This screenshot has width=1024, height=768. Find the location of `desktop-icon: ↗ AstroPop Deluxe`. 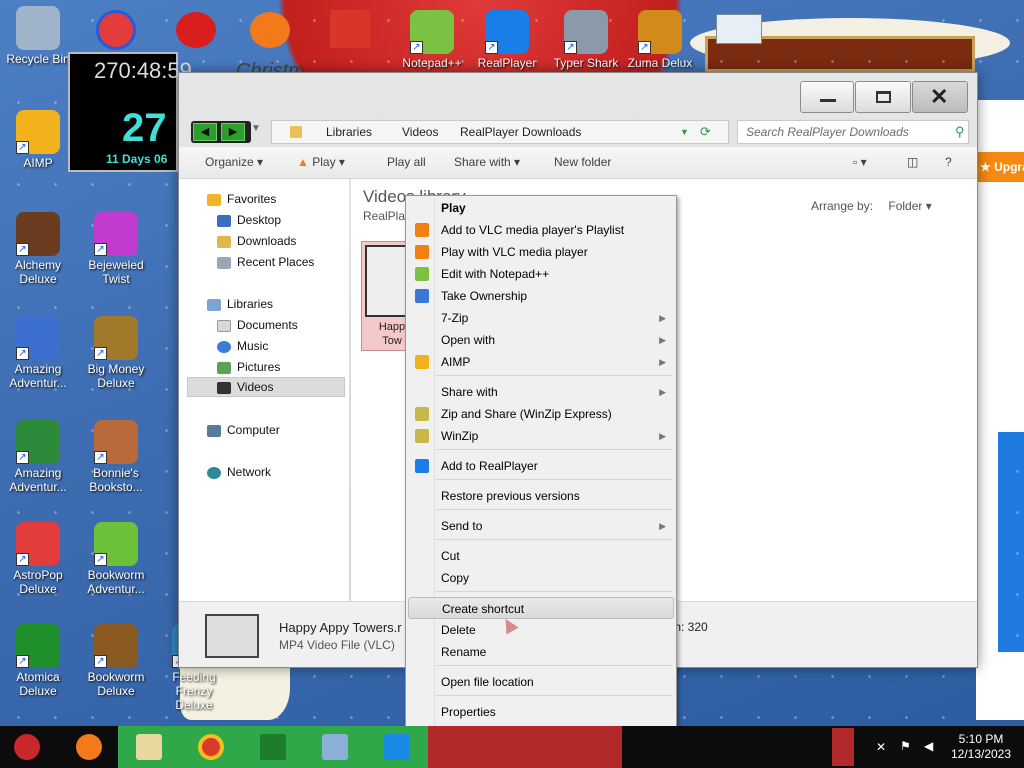

desktop-icon: ↗ AstroPop Deluxe is located at coordinates (38, 559).